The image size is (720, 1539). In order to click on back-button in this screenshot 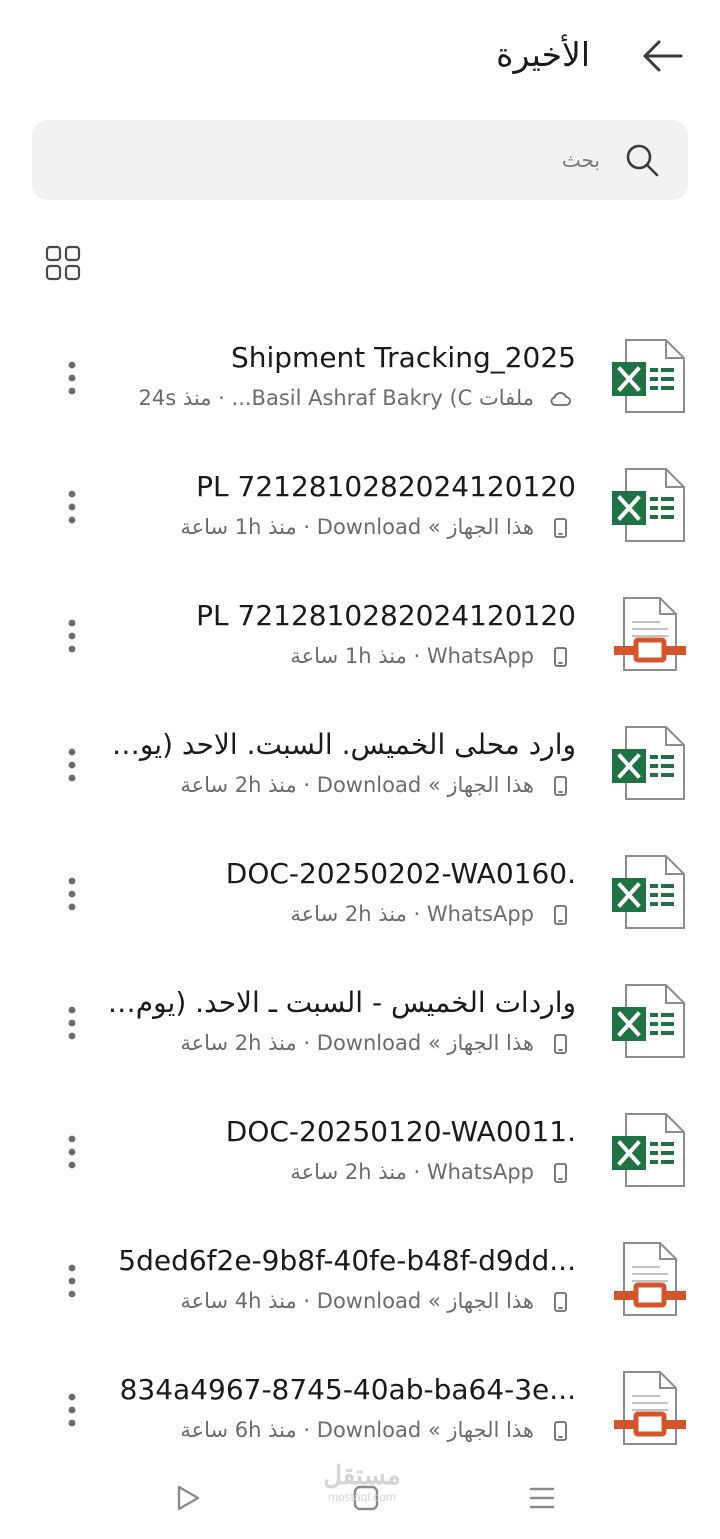, I will do `click(662, 56)`.